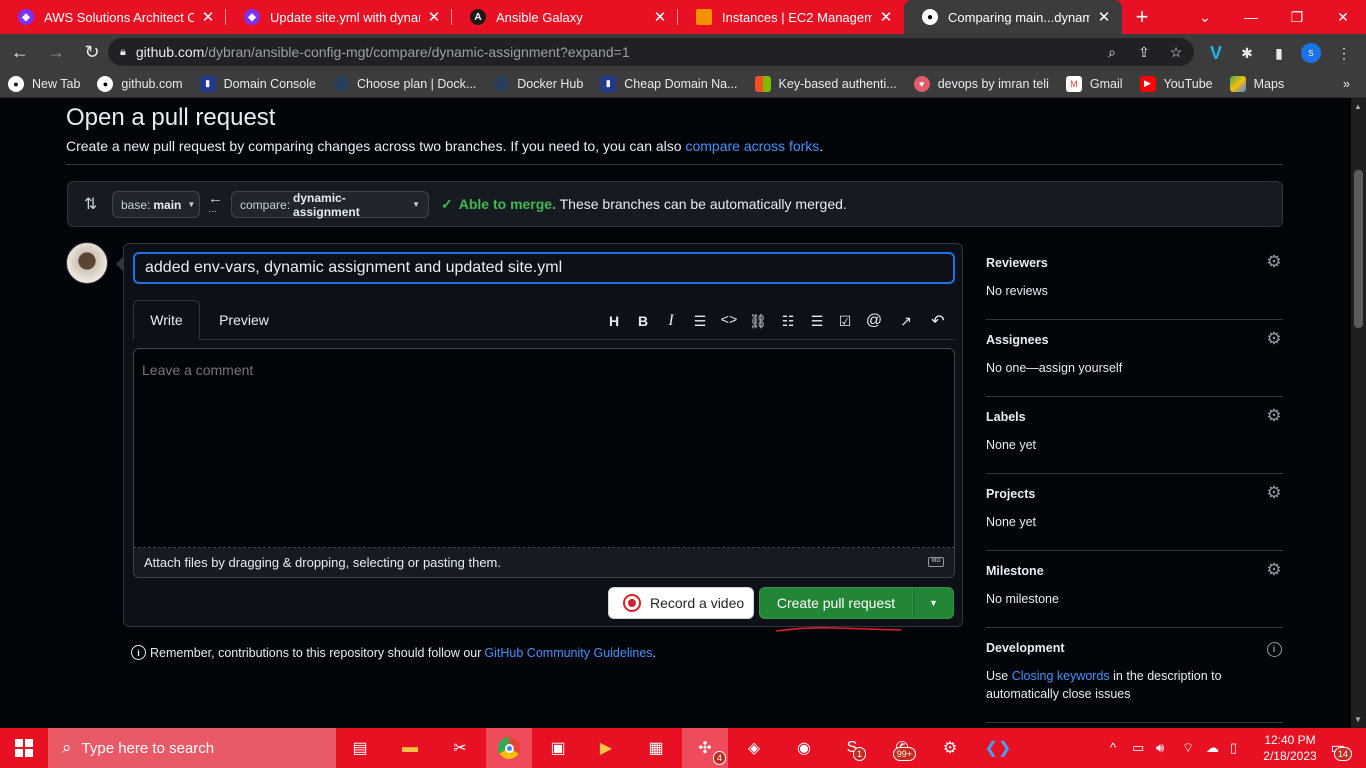  Describe the element at coordinates (1344, 53) in the screenshot. I see `chrome-menu-icon: ⋮` at that location.